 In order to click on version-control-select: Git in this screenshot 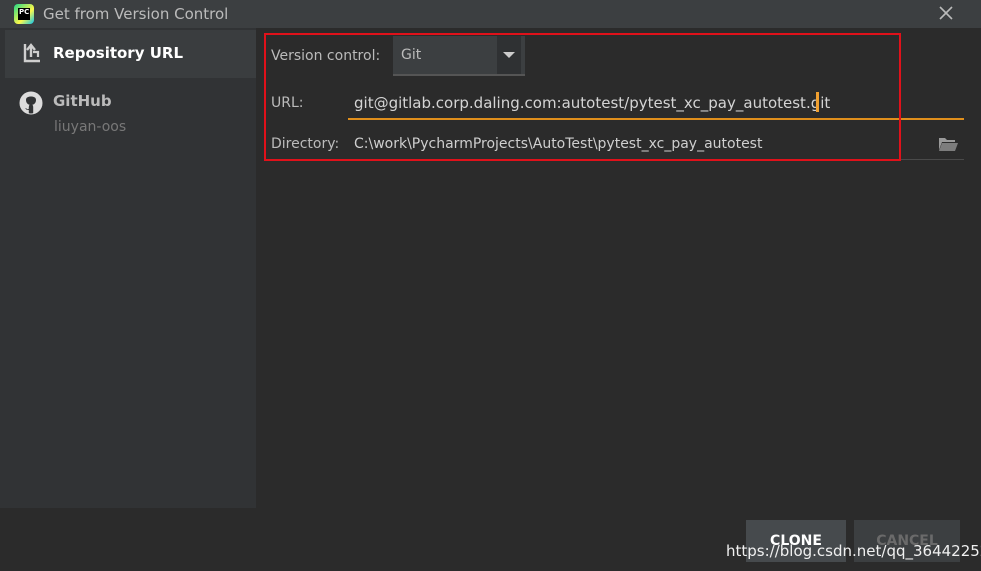, I will do `click(459, 56)`.